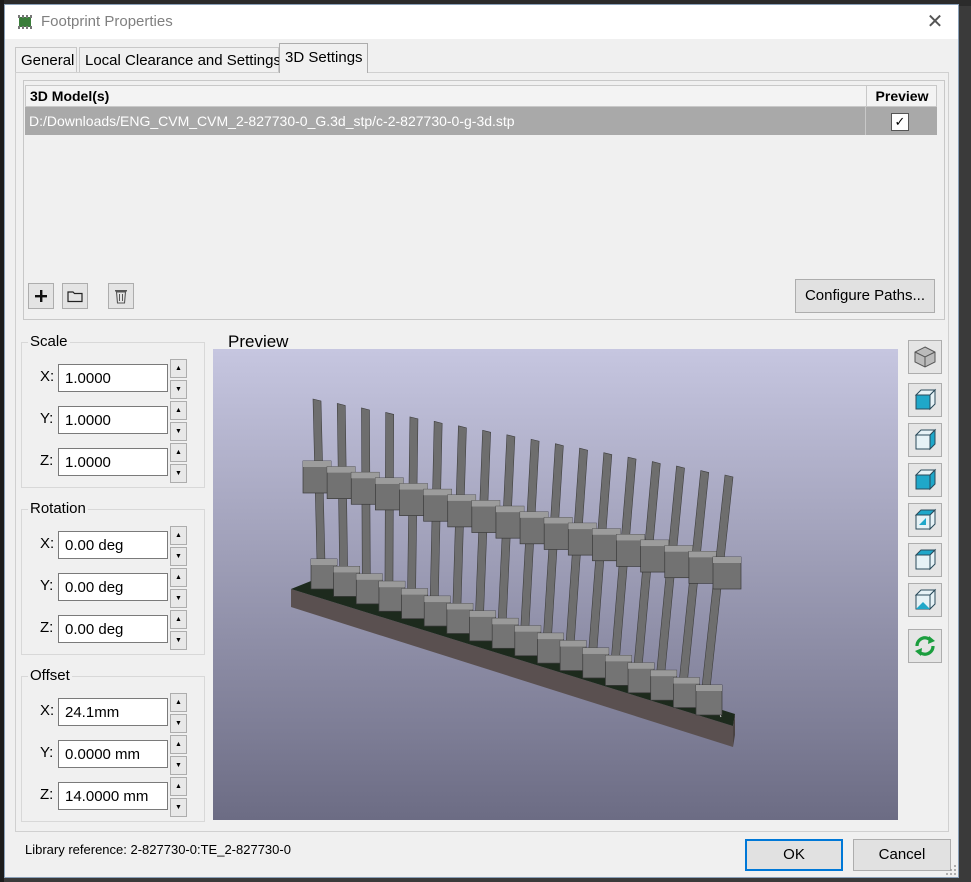 The width and height of the screenshot is (971, 882). I want to click on plus-icon, so click(41, 296).